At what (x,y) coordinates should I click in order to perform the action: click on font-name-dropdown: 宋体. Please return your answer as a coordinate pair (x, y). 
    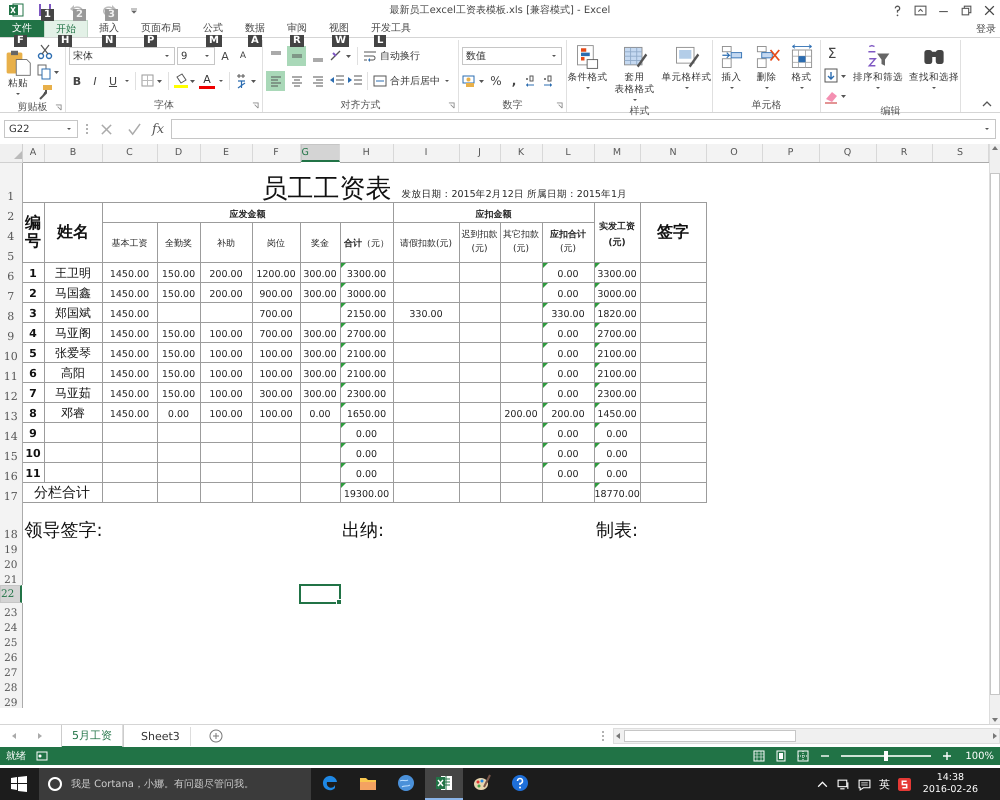
    Looking at the image, I should click on (122, 56).